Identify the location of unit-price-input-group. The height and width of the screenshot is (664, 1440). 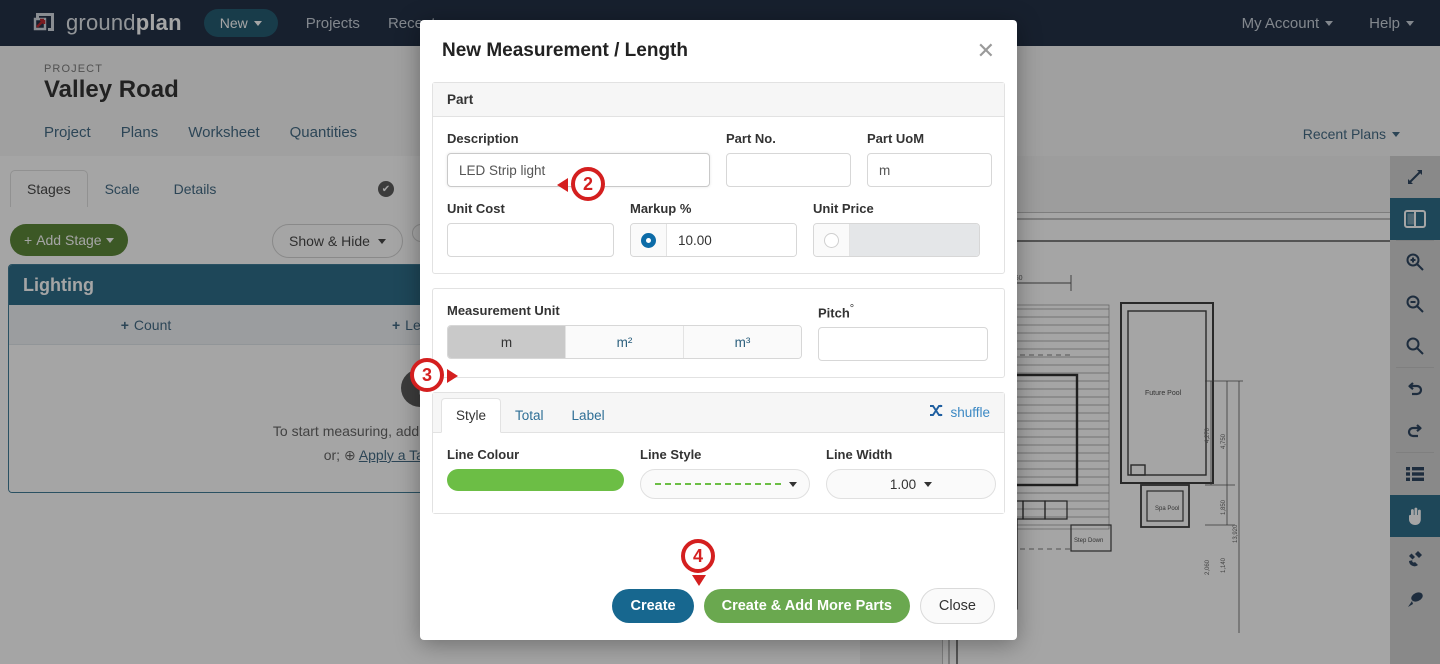
(896, 240).